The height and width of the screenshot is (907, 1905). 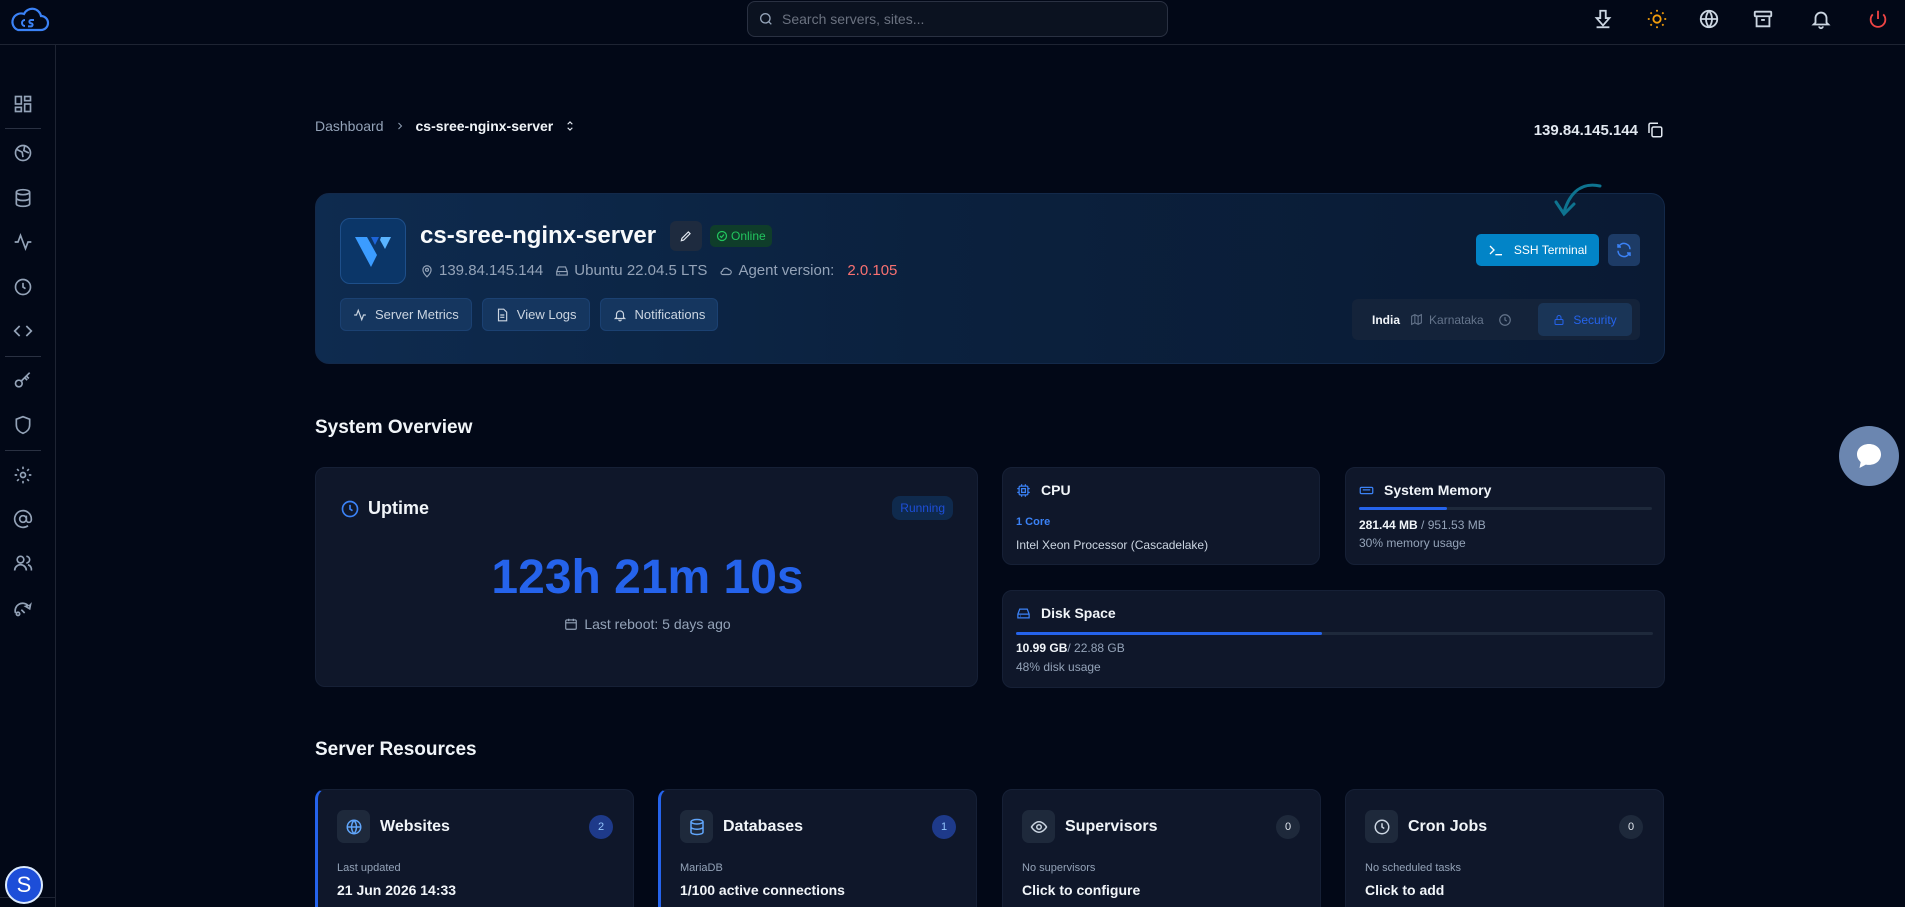 What do you see at coordinates (1111, 826) in the screenshot?
I see `resource-title: Supervisors` at bounding box center [1111, 826].